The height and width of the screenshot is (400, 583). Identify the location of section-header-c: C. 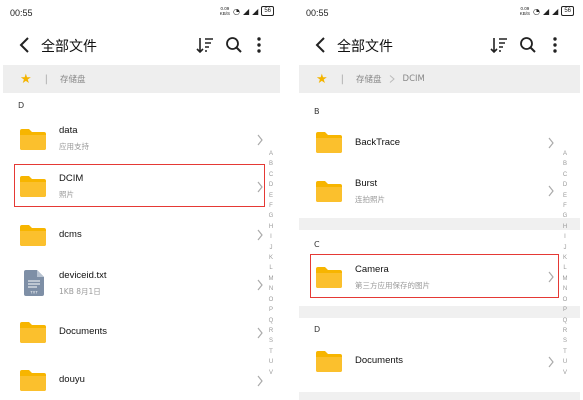
(317, 244).